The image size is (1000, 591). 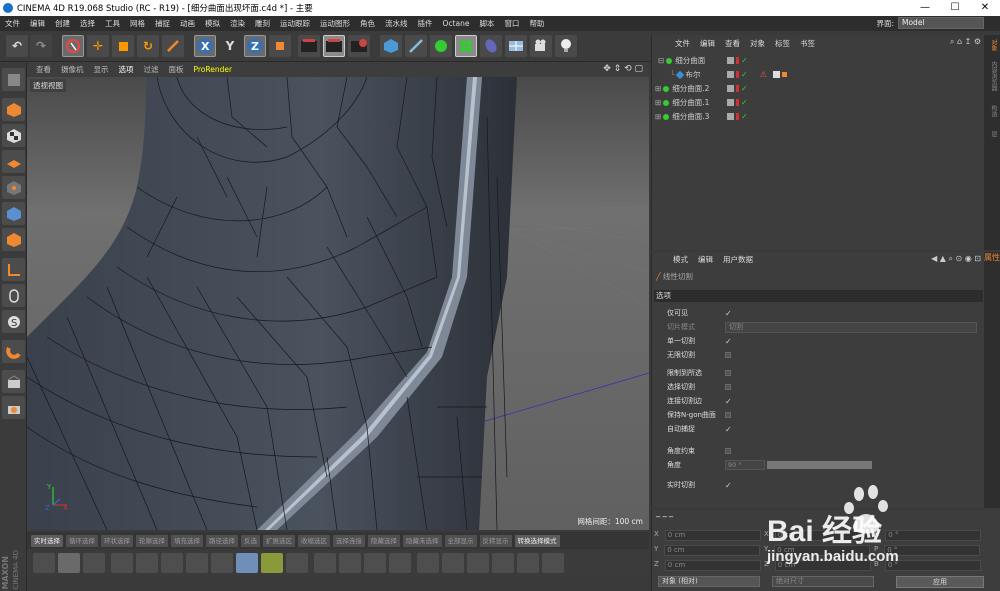 What do you see at coordinates (255, 46) in the screenshot?
I see `z-axis-lock-icon: Z` at bounding box center [255, 46].